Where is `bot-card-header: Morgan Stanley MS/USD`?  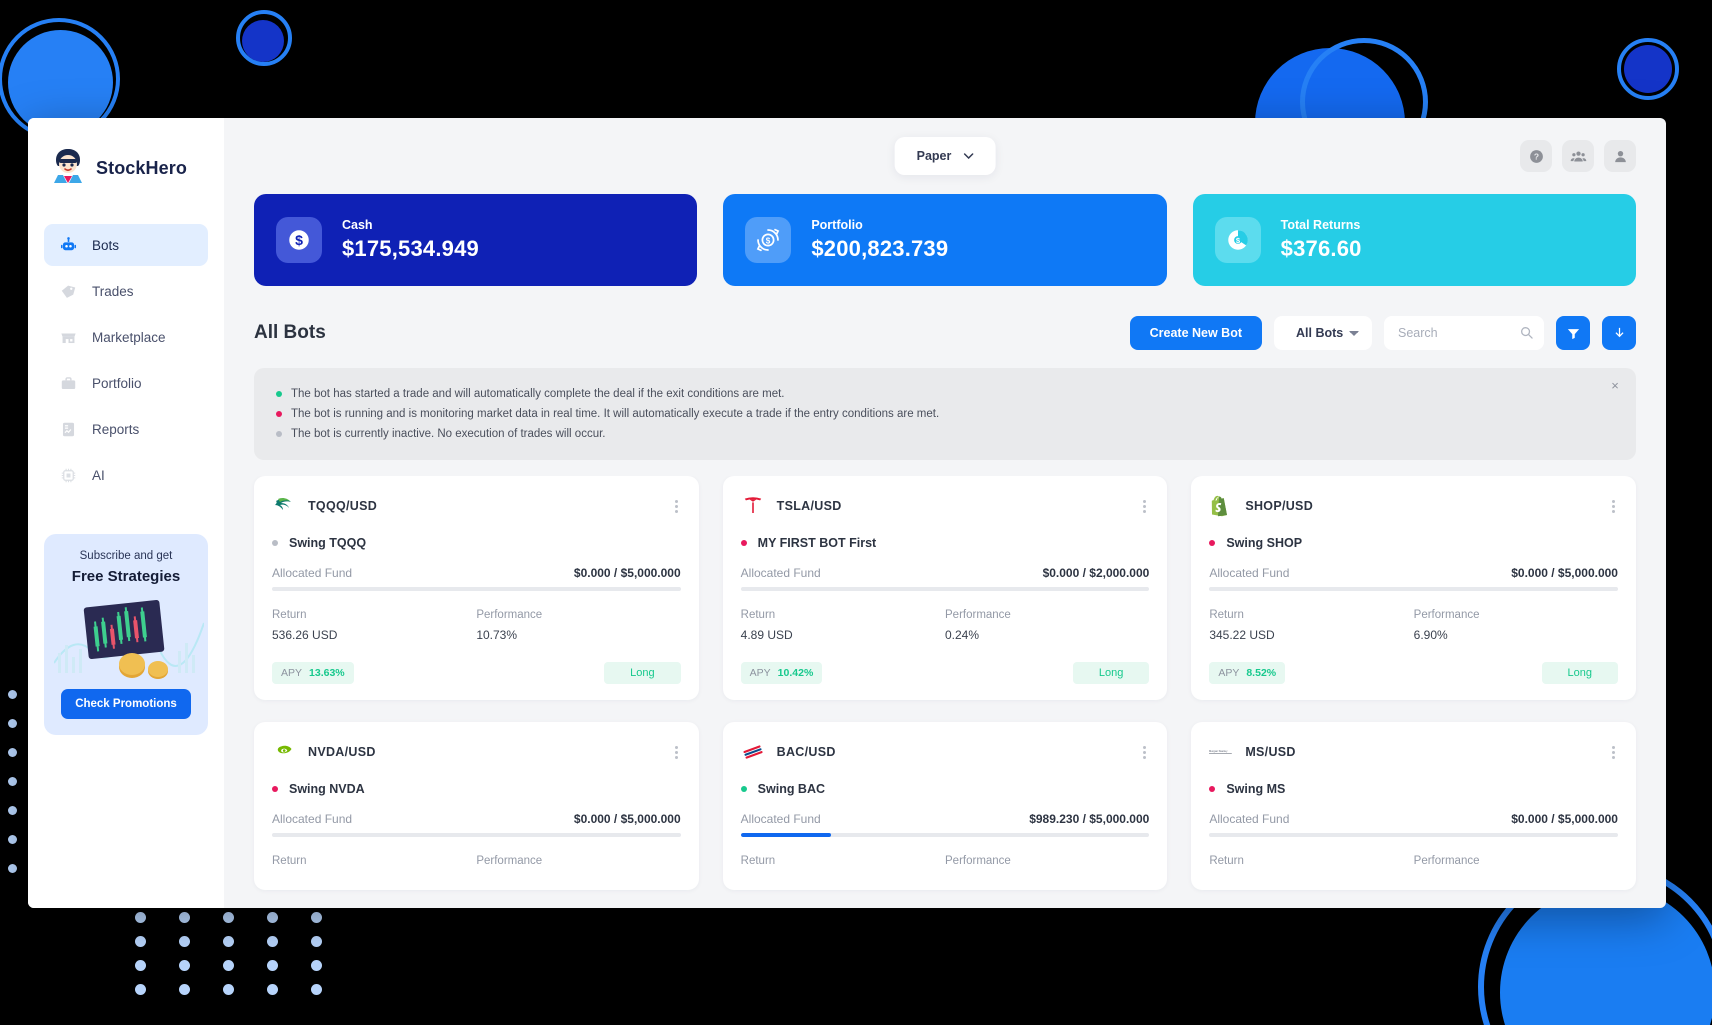
bot-card-header: Morgan Stanley MS/USD is located at coordinates (1413, 752).